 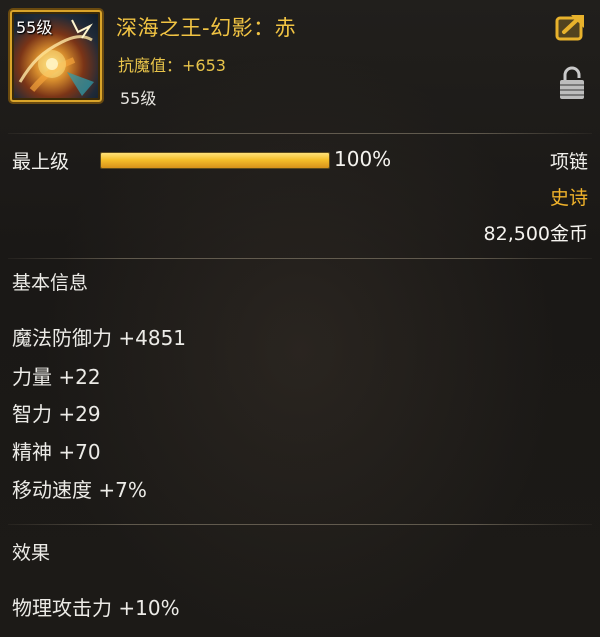 I want to click on upgrade-progress-bar, so click(x=215, y=160).